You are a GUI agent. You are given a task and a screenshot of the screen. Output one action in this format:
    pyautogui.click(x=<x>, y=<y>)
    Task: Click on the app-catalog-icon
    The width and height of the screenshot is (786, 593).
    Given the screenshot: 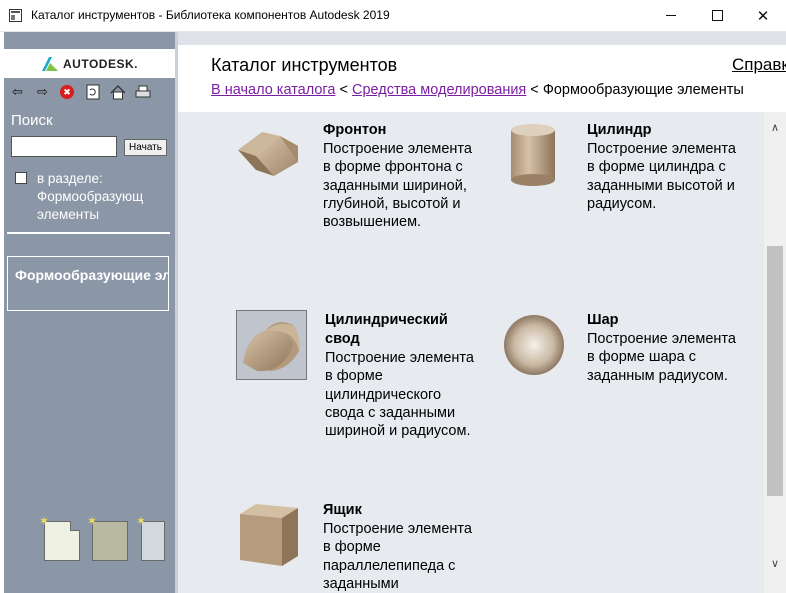 What is the action you would take?
    pyautogui.click(x=15, y=15)
    